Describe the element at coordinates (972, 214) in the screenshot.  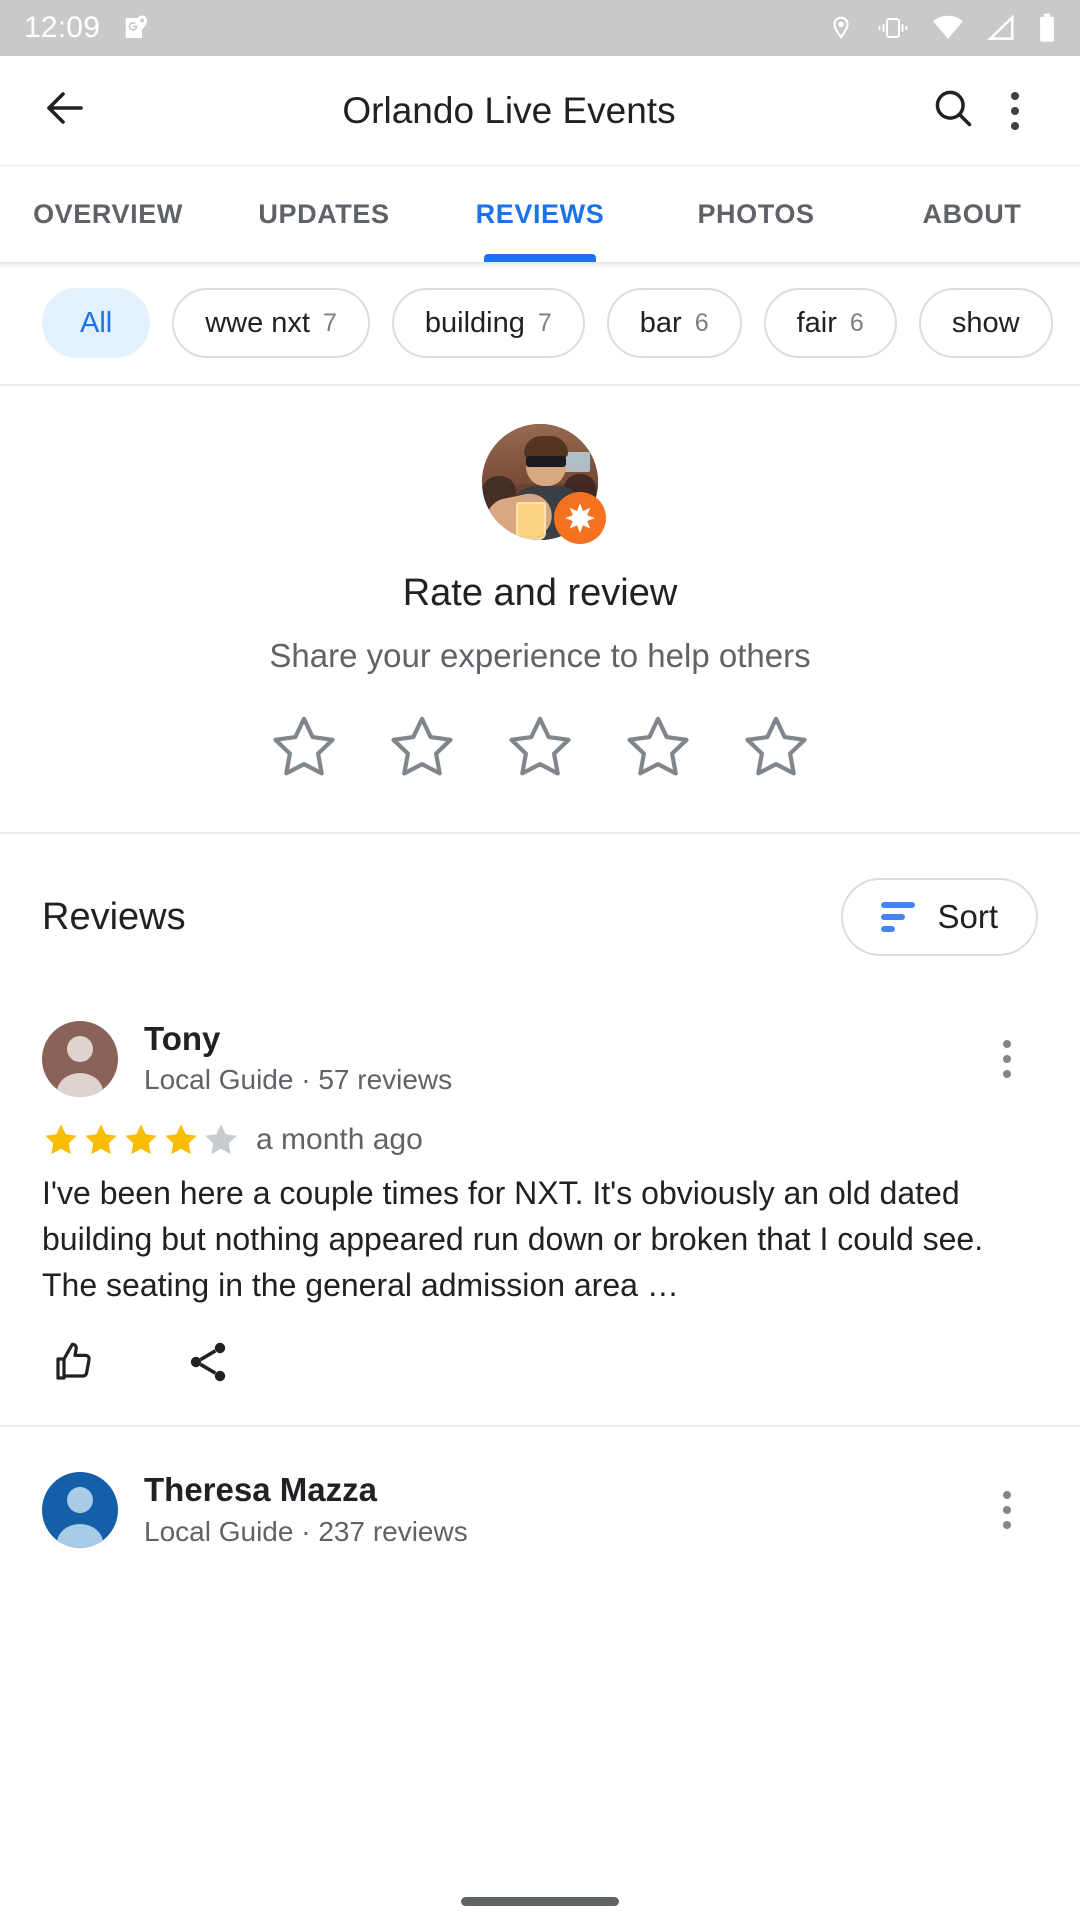
I see `tab-about: ABOUT` at that location.